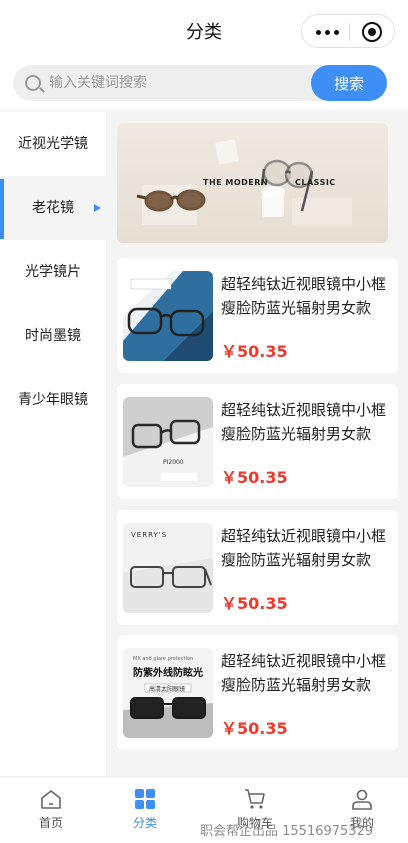  I want to click on category-banner: THE MODERN CLASSIC, so click(252, 183).